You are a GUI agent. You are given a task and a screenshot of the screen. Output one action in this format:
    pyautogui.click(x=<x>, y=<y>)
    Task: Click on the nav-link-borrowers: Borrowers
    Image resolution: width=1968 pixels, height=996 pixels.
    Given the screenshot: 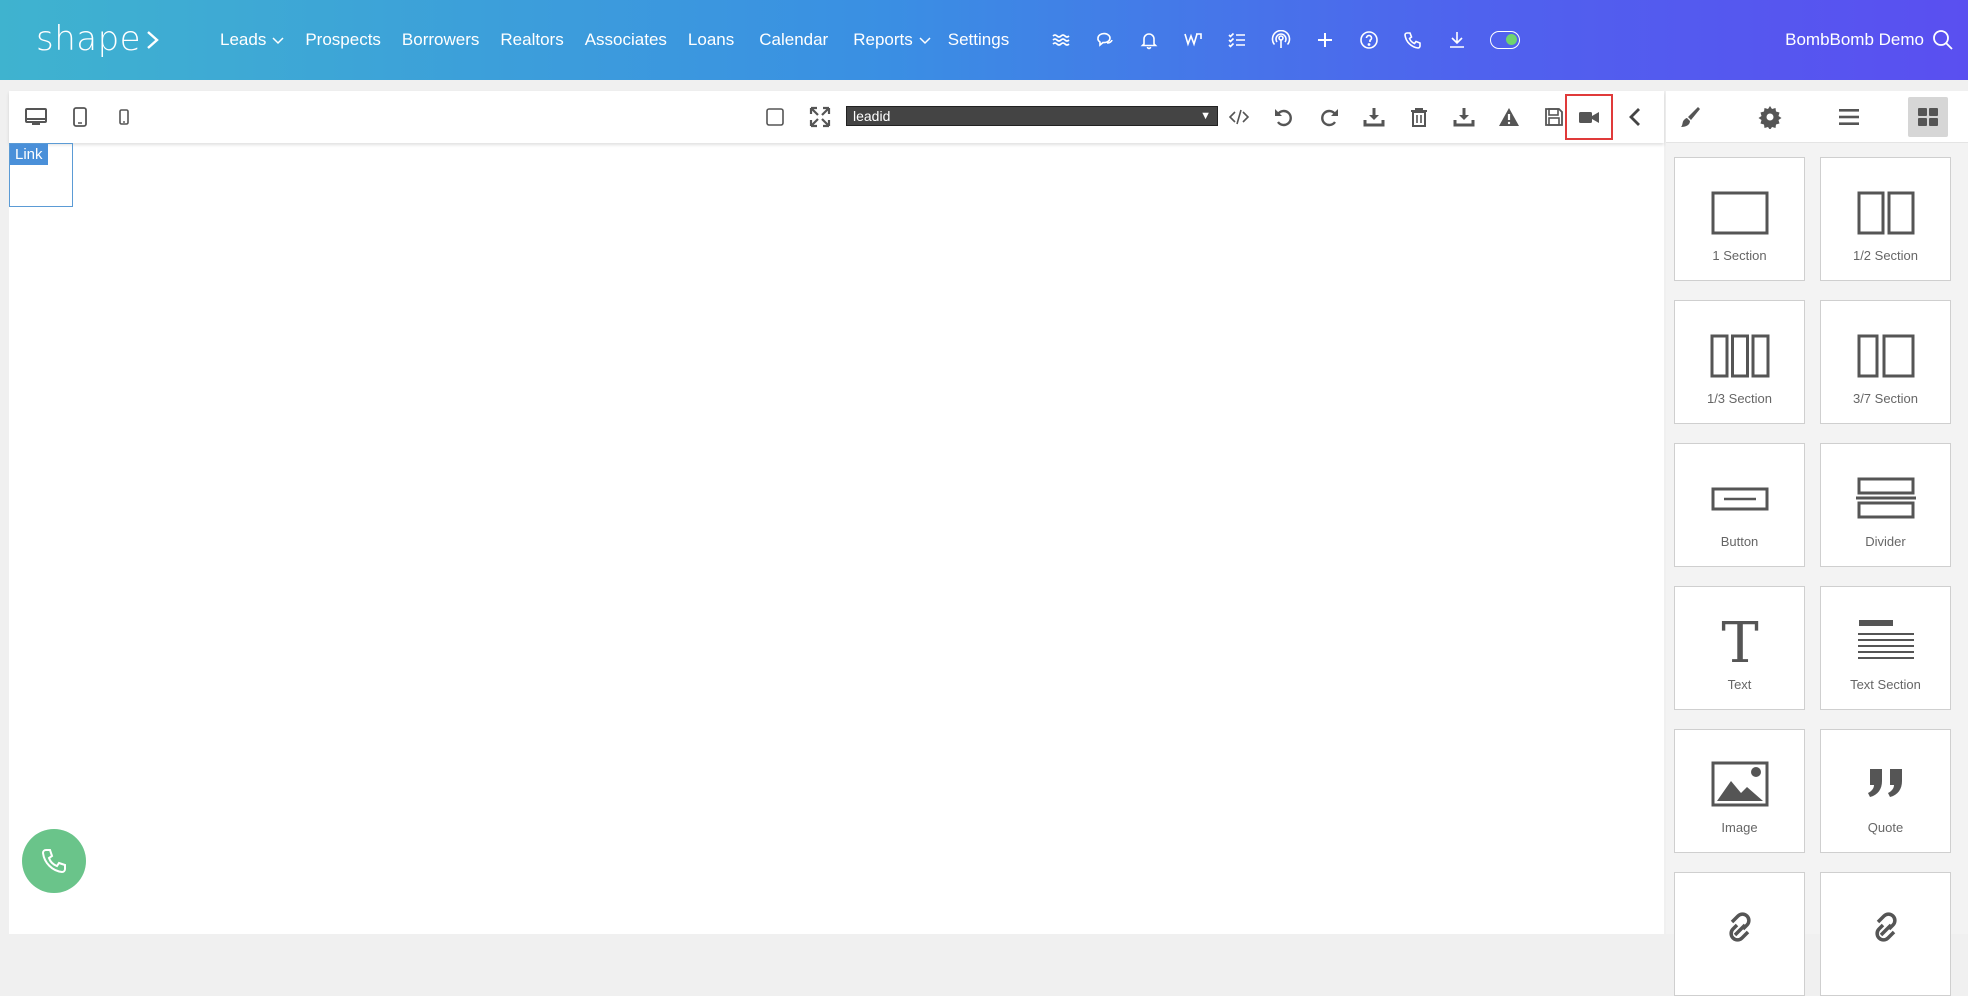 What is the action you would take?
    pyautogui.click(x=440, y=40)
    